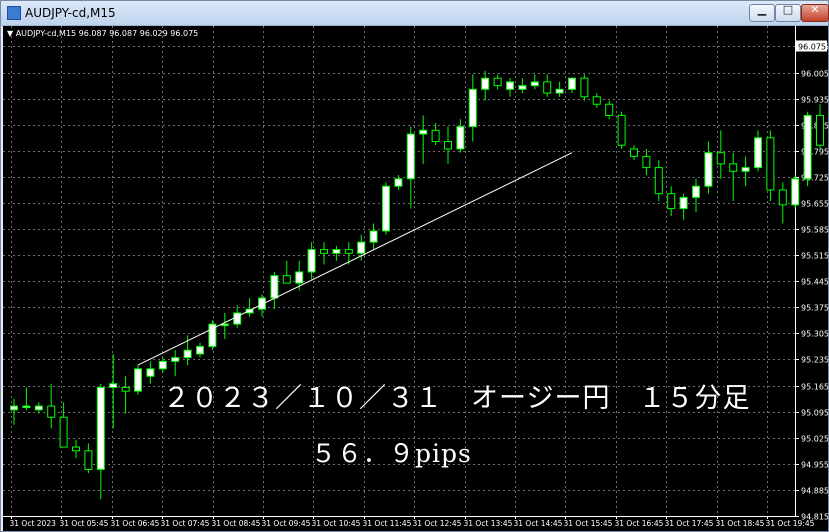 The height and width of the screenshot is (532, 829). What do you see at coordinates (814, 230) in the screenshot?
I see `y-tick-label: 95.585` at bounding box center [814, 230].